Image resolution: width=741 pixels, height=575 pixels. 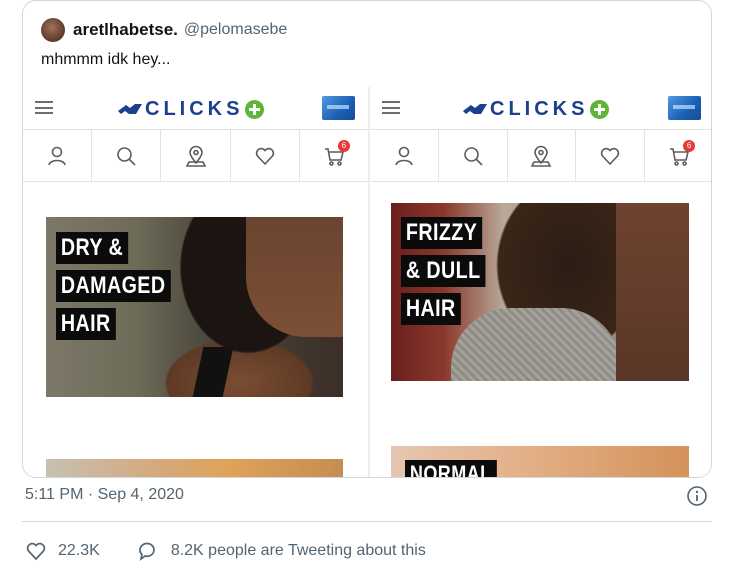 What do you see at coordinates (147, 551) in the screenshot?
I see `reply-bubble-icon` at bounding box center [147, 551].